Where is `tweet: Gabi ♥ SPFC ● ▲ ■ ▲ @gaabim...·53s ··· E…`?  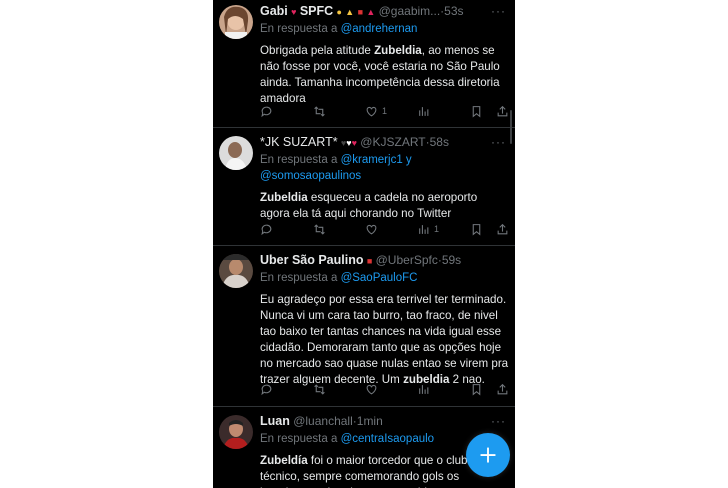 tweet: Gabi ♥ SPFC ● ▲ ■ ▲ @gaabim...·53s ··· E… is located at coordinates (364, 64).